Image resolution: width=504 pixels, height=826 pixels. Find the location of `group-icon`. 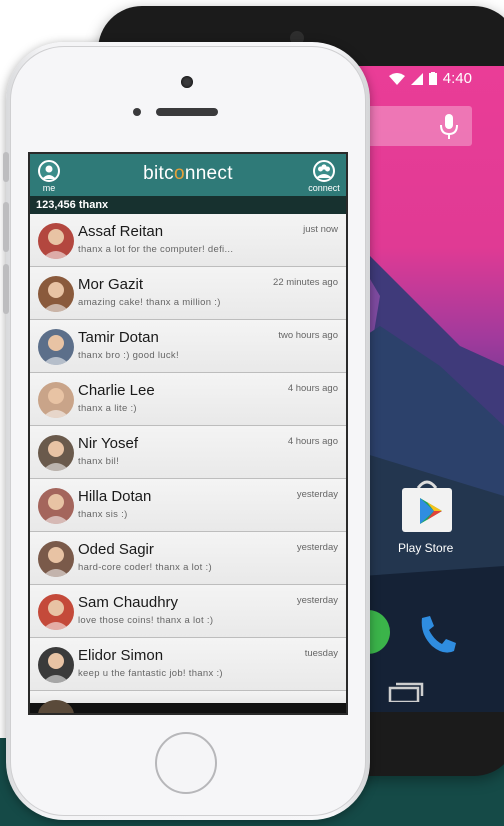

group-icon is located at coordinates (324, 171).